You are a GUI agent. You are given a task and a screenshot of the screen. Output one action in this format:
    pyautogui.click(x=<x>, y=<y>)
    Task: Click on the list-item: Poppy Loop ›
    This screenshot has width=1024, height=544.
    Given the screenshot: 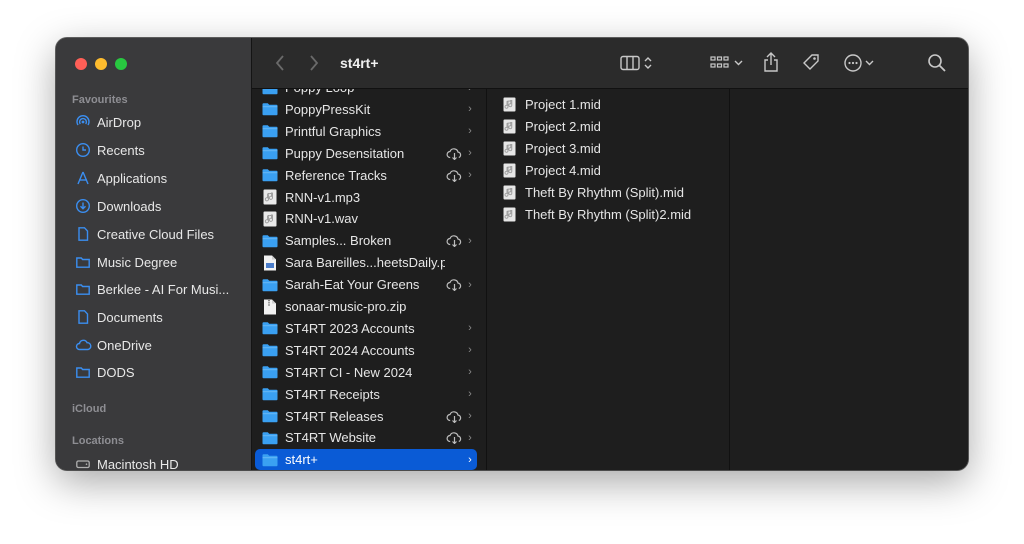 What is the action you would take?
    pyautogui.click(x=366, y=93)
    